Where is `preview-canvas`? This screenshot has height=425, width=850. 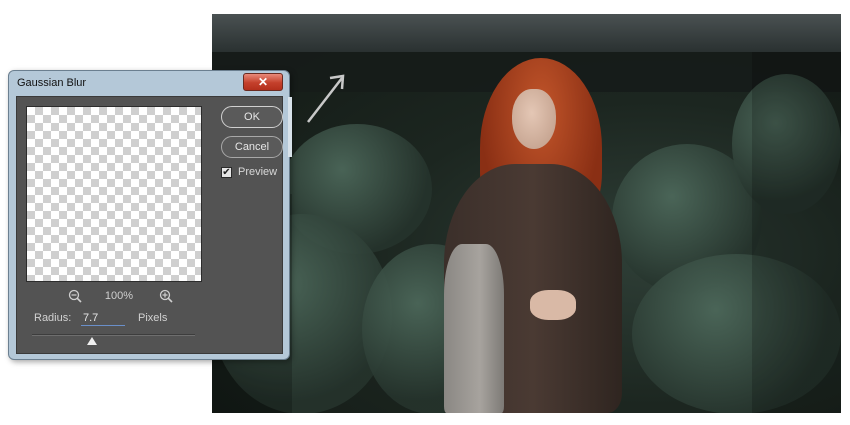
preview-canvas is located at coordinates (114, 194).